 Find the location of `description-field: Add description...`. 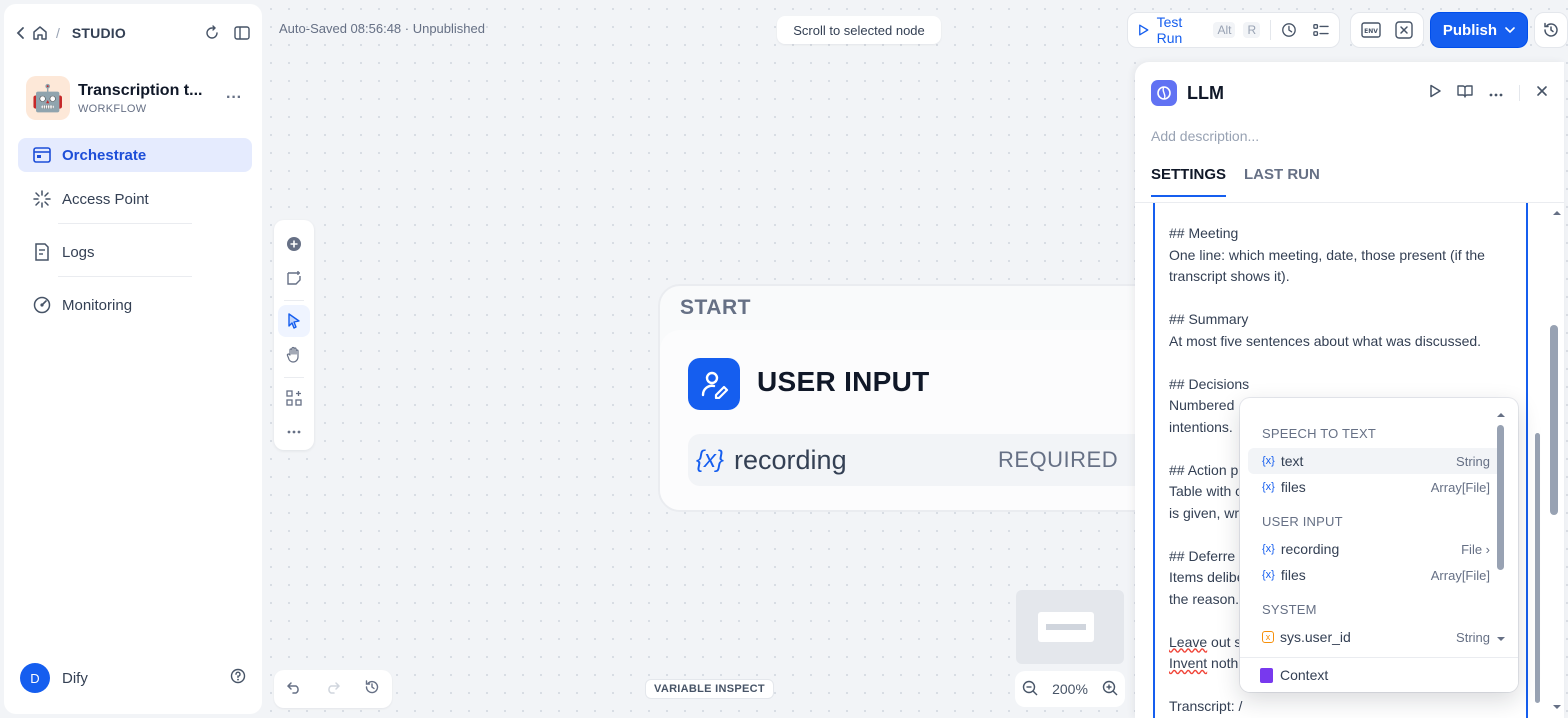

description-field: Add description... is located at coordinates (1205, 136).